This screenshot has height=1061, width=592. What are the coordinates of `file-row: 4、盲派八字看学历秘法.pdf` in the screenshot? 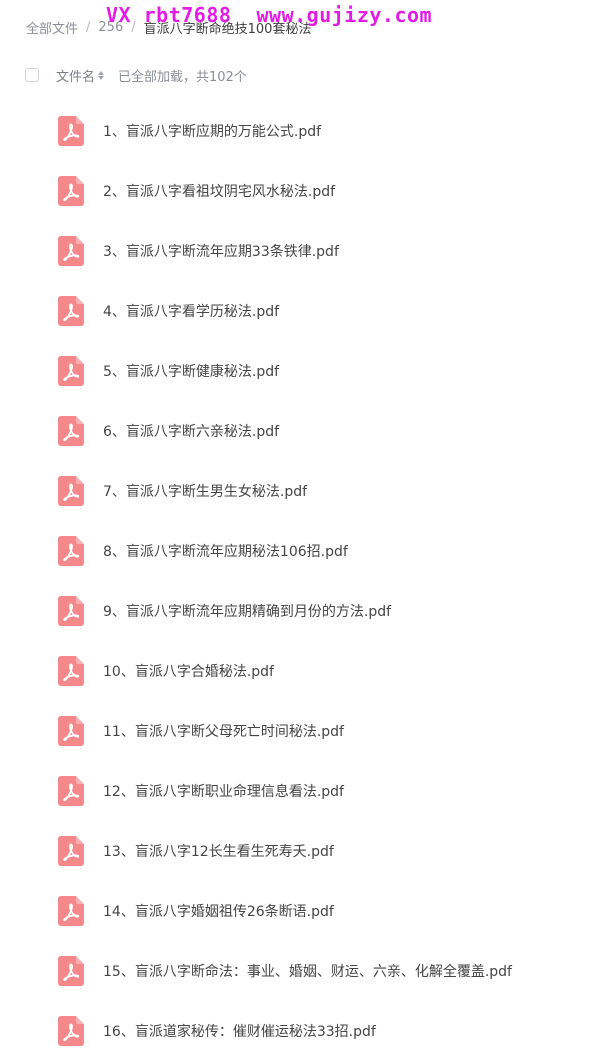 It's located at (296, 311).